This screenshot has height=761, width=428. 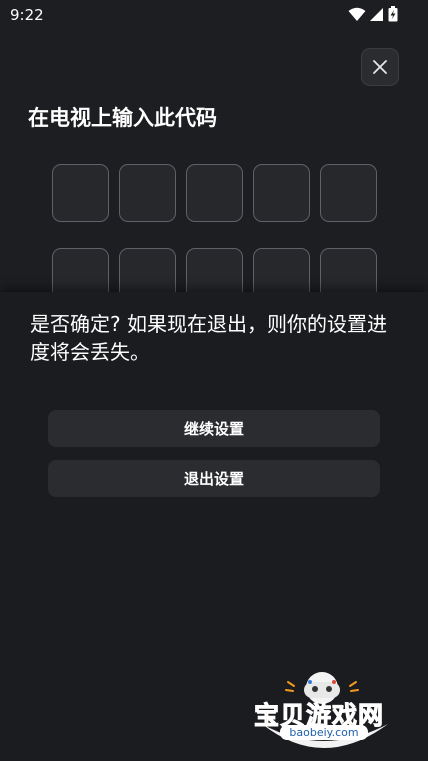 What do you see at coordinates (357, 14) in the screenshot?
I see `wifi-icon` at bounding box center [357, 14].